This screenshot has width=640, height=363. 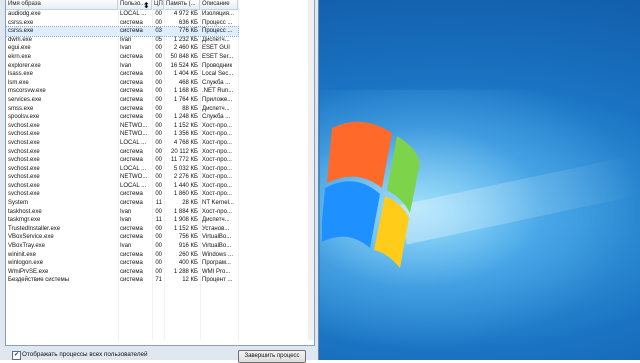 I want to click on process-row: egui.exe Ivan 00 2 460 КБ ESET GUI, so click(x=122, y=48).